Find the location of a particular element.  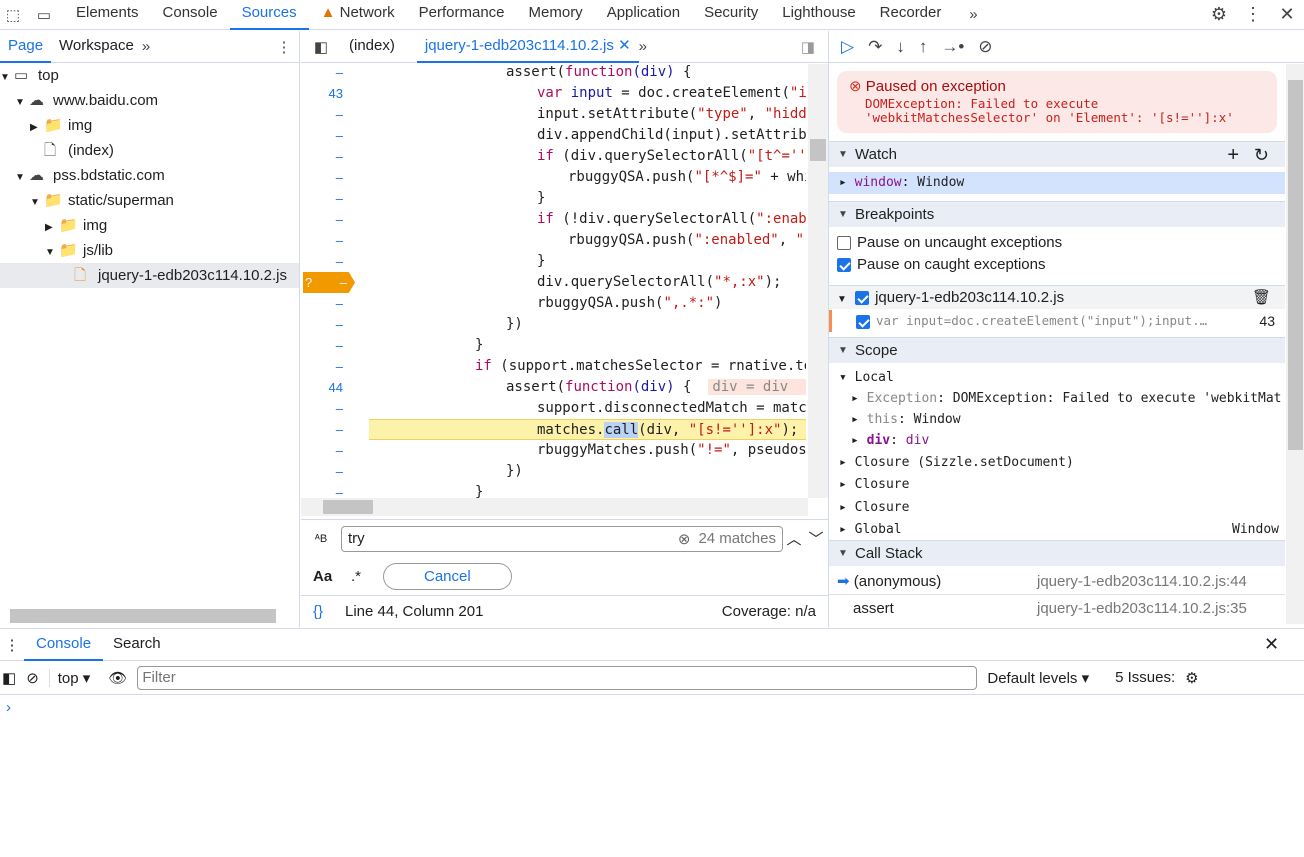

code-line: div.querySelectorAll("*,:x"); is located at coordinates (553, 282).